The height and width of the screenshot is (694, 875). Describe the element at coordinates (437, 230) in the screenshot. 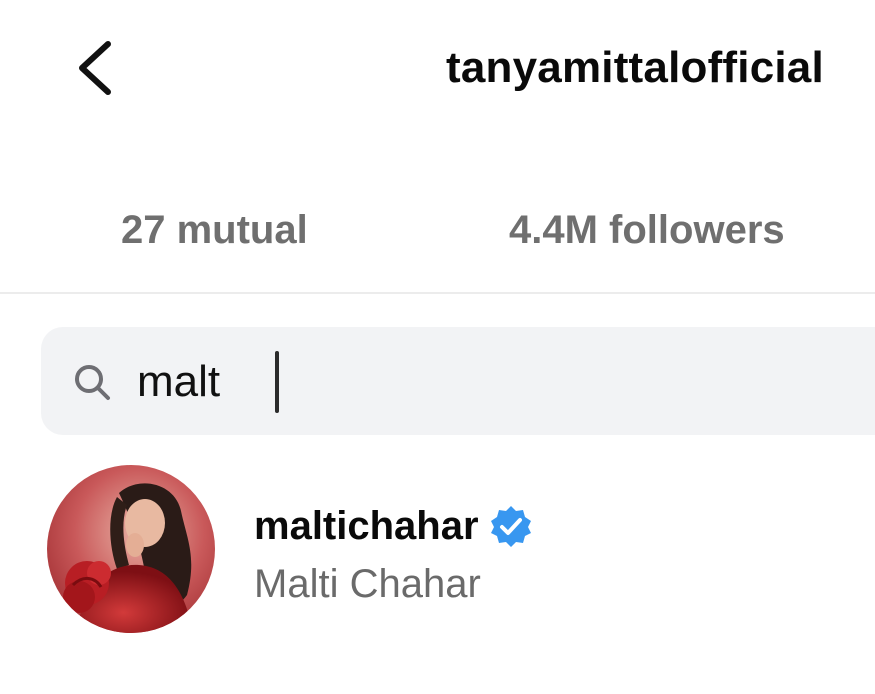

I see `tab-bar: 27 mutual 4.4M followers` at that location.